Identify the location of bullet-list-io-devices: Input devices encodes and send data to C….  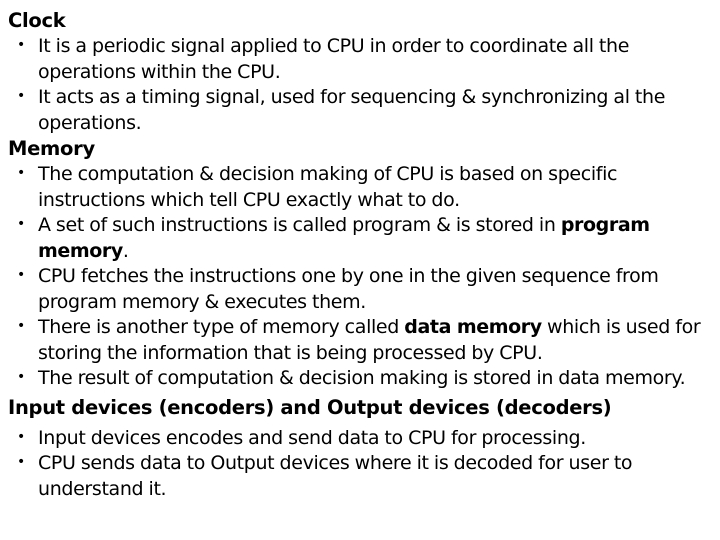
(359, 464).